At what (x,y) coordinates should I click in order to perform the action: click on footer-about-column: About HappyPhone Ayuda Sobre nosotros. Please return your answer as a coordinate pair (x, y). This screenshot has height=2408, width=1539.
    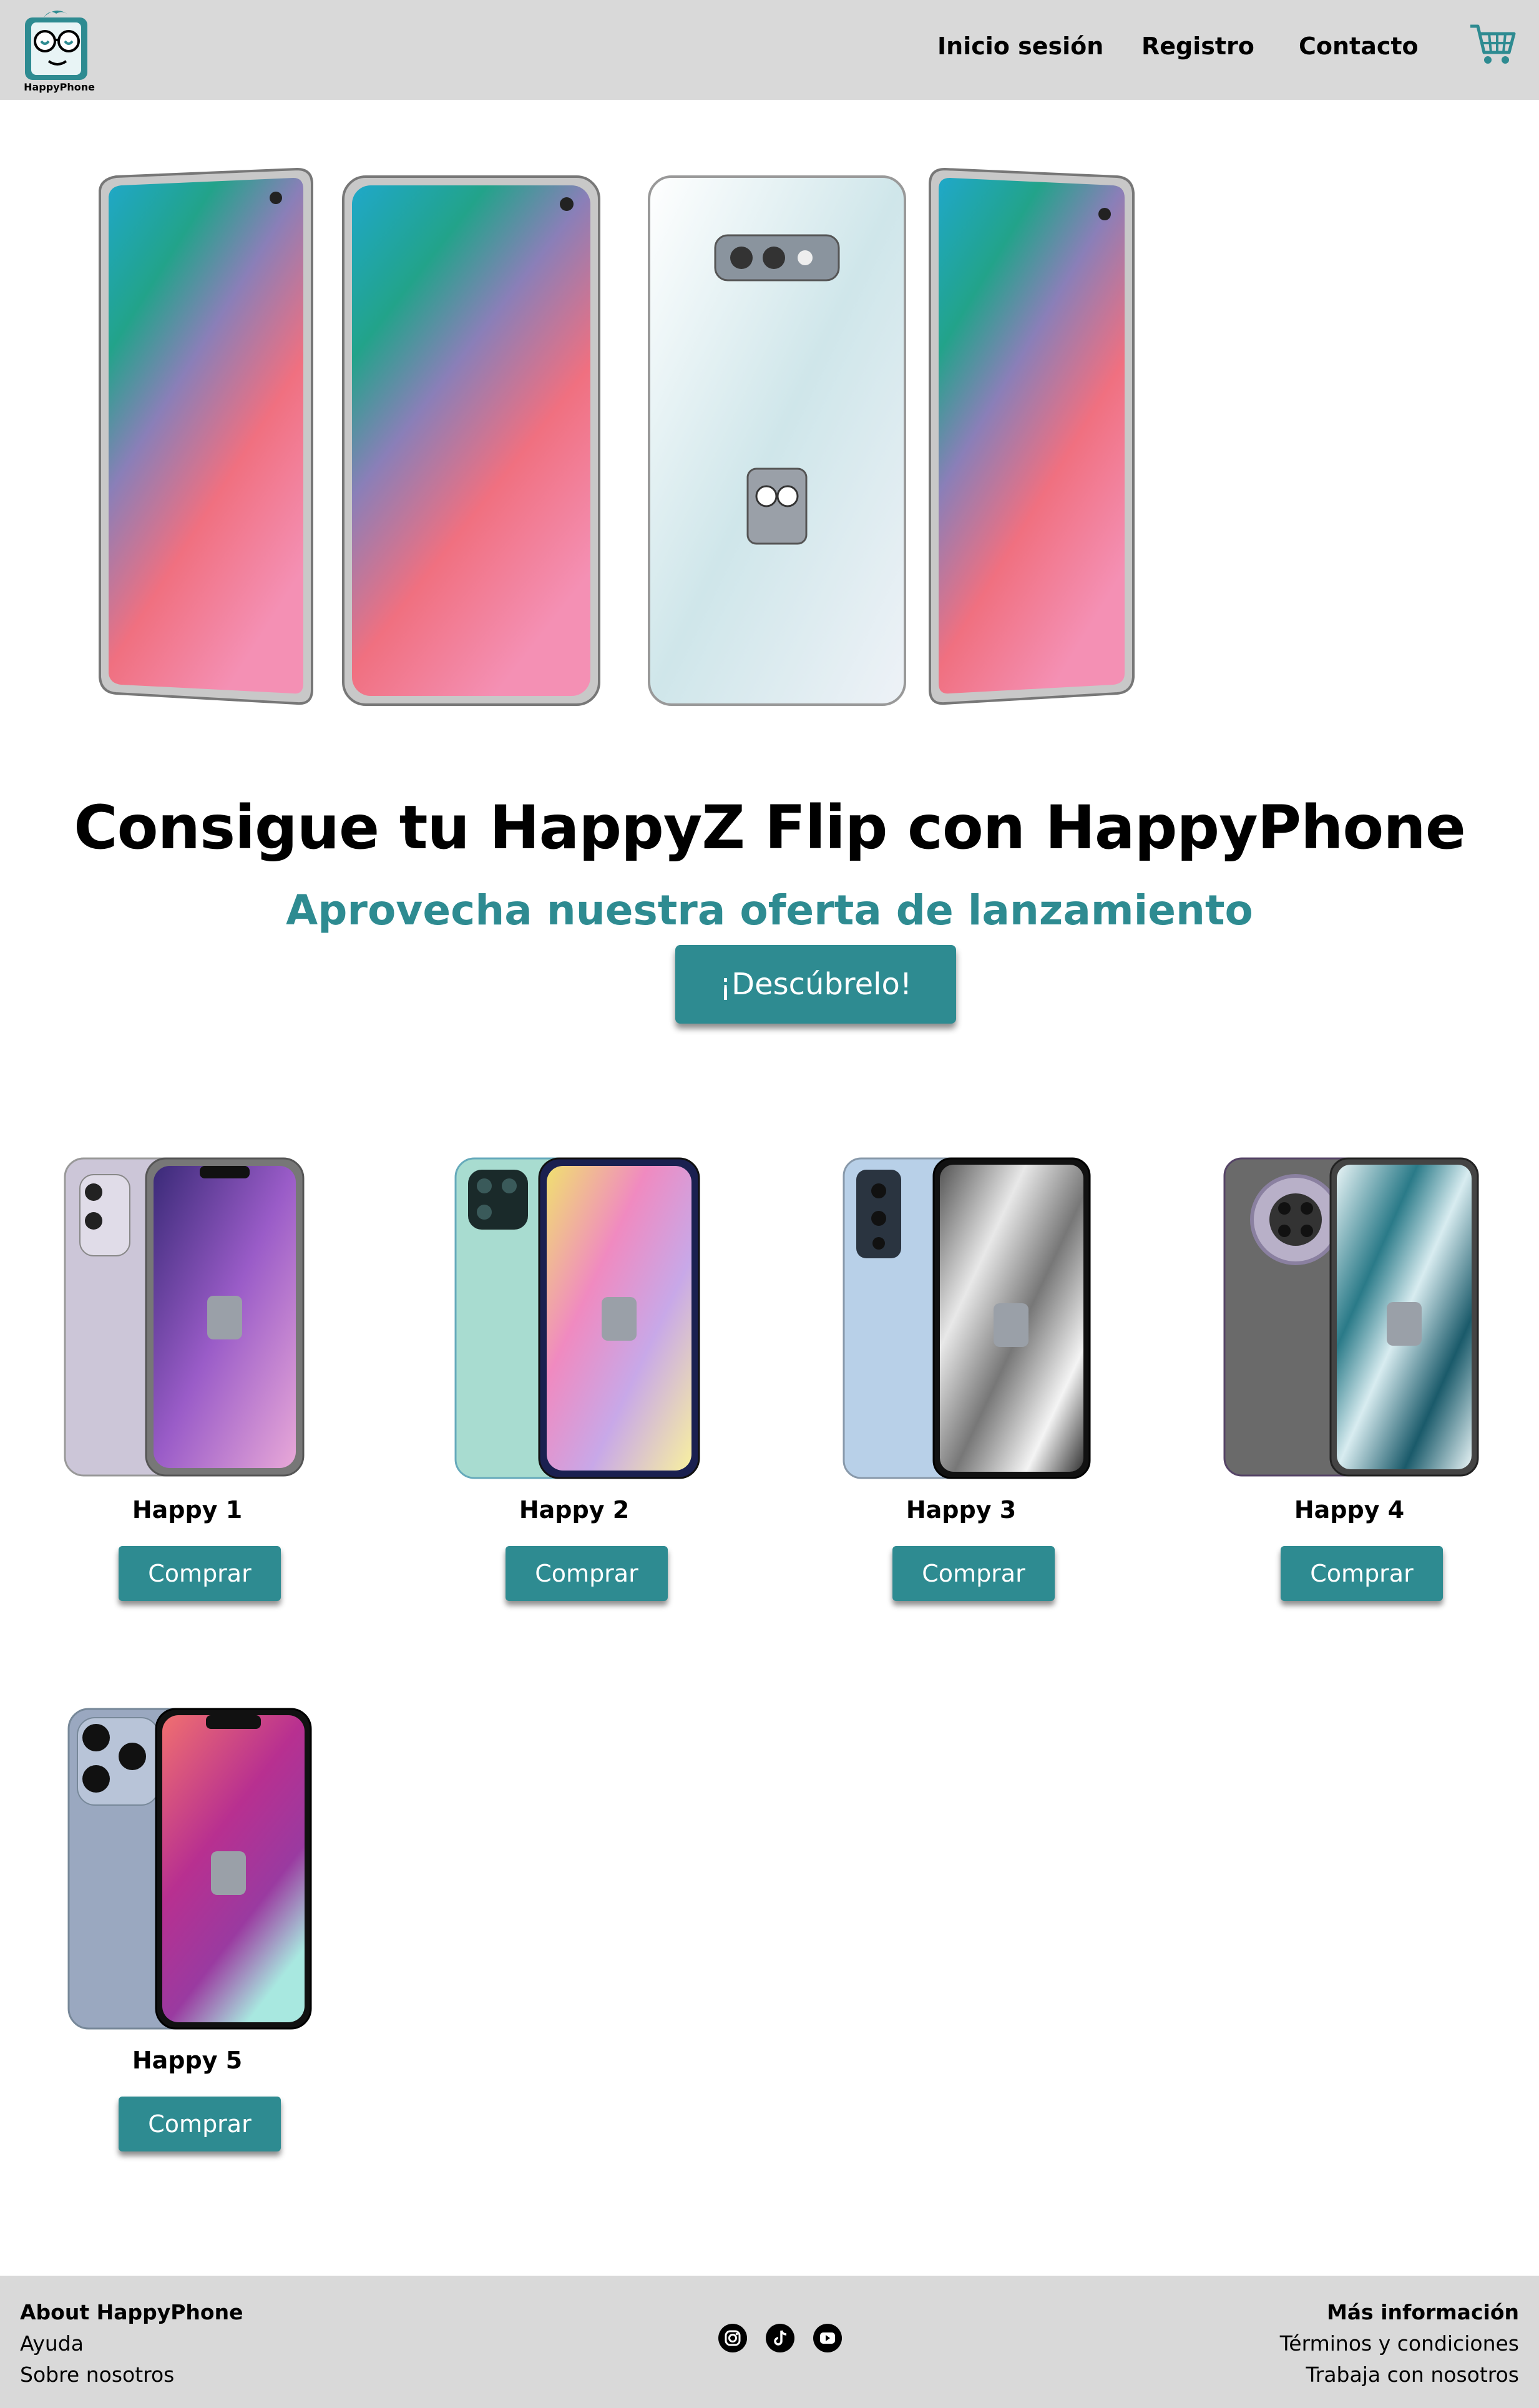
    Looking at the image, I should click on (131, 2344).